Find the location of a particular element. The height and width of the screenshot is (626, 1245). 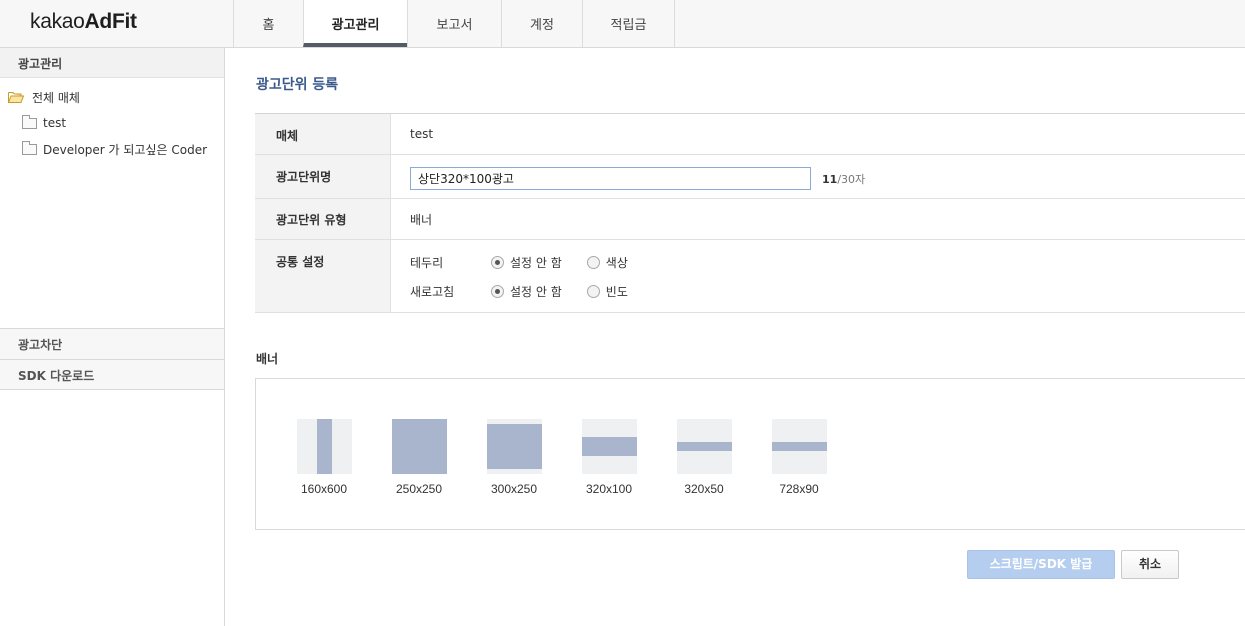

top-header: kakaoAdFit 홈 광고관리 보고서 계정 적립금 is located at coordinates (622, 24).